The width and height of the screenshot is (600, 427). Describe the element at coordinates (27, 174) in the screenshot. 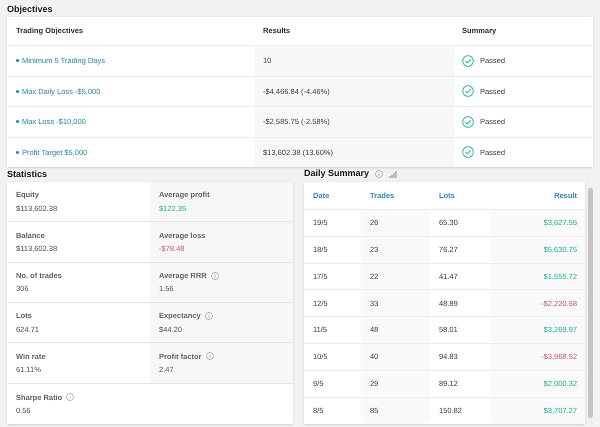

I see `section-title: Statistics` at that location.